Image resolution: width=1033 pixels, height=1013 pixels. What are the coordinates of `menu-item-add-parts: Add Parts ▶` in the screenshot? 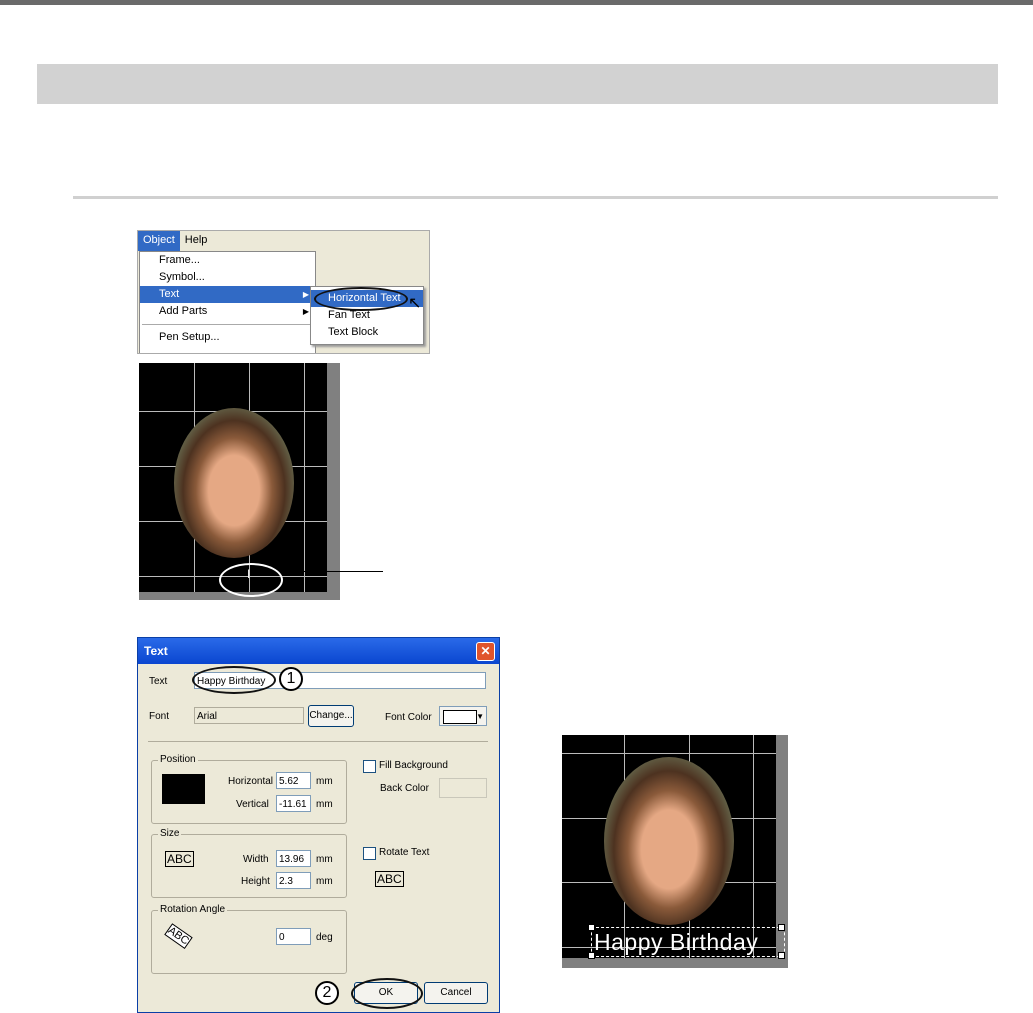 It's located at (227, 311).